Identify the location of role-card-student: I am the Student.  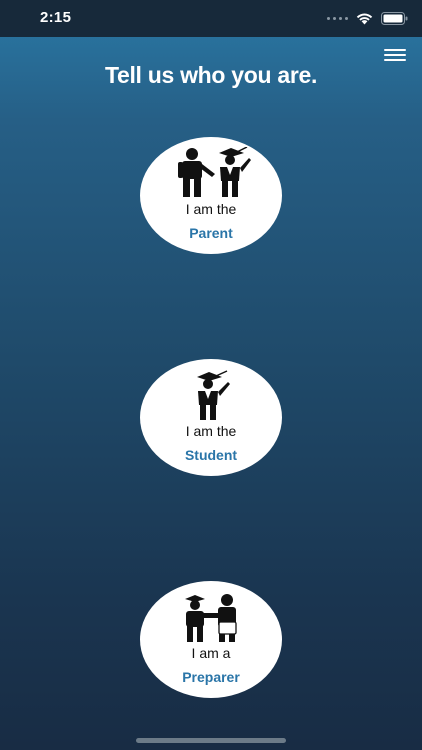
(211, 417).